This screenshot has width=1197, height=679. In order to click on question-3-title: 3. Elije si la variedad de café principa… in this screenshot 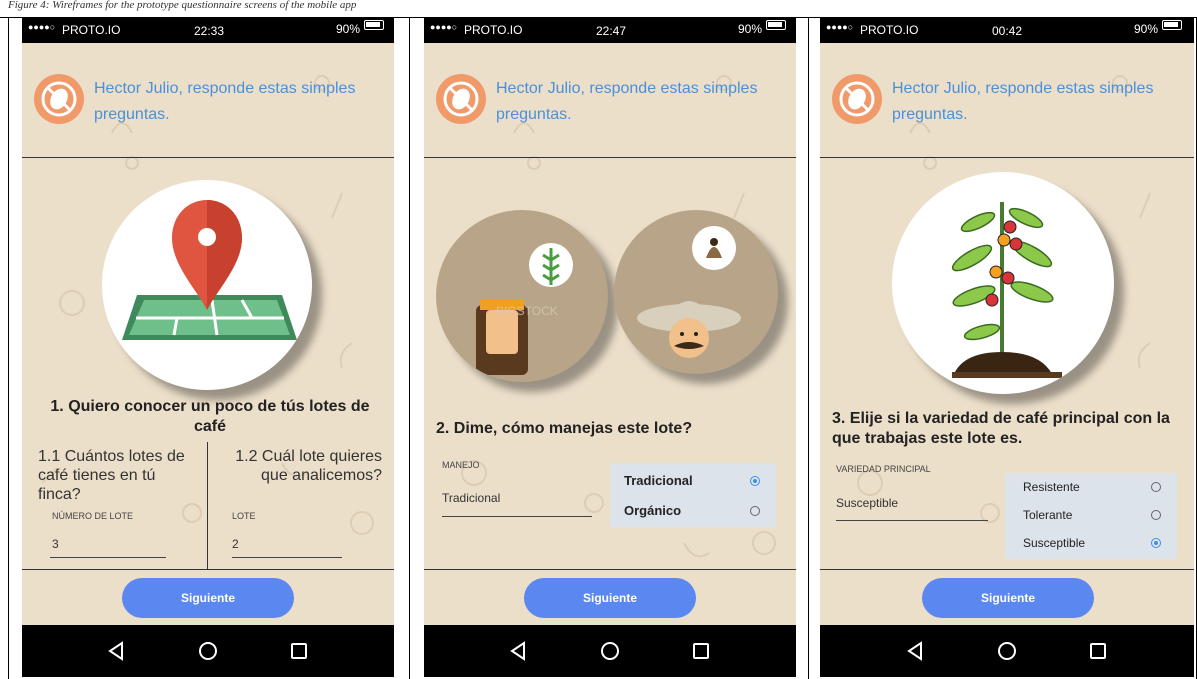, I will do `click(1001, 428)`.